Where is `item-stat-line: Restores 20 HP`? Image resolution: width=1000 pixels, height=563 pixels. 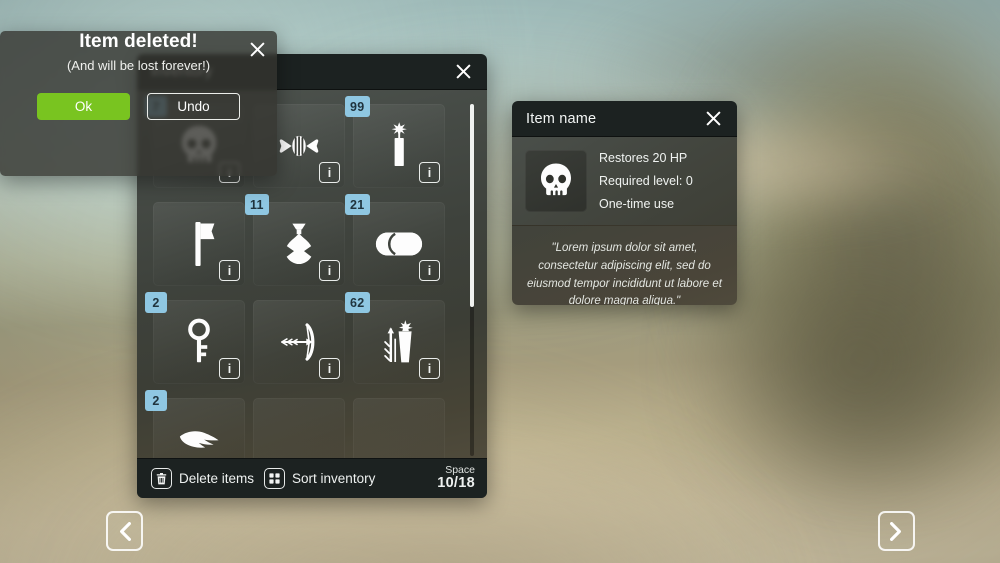
item-stat-line: Restores 20 HP is located at coordinates (643, 158).